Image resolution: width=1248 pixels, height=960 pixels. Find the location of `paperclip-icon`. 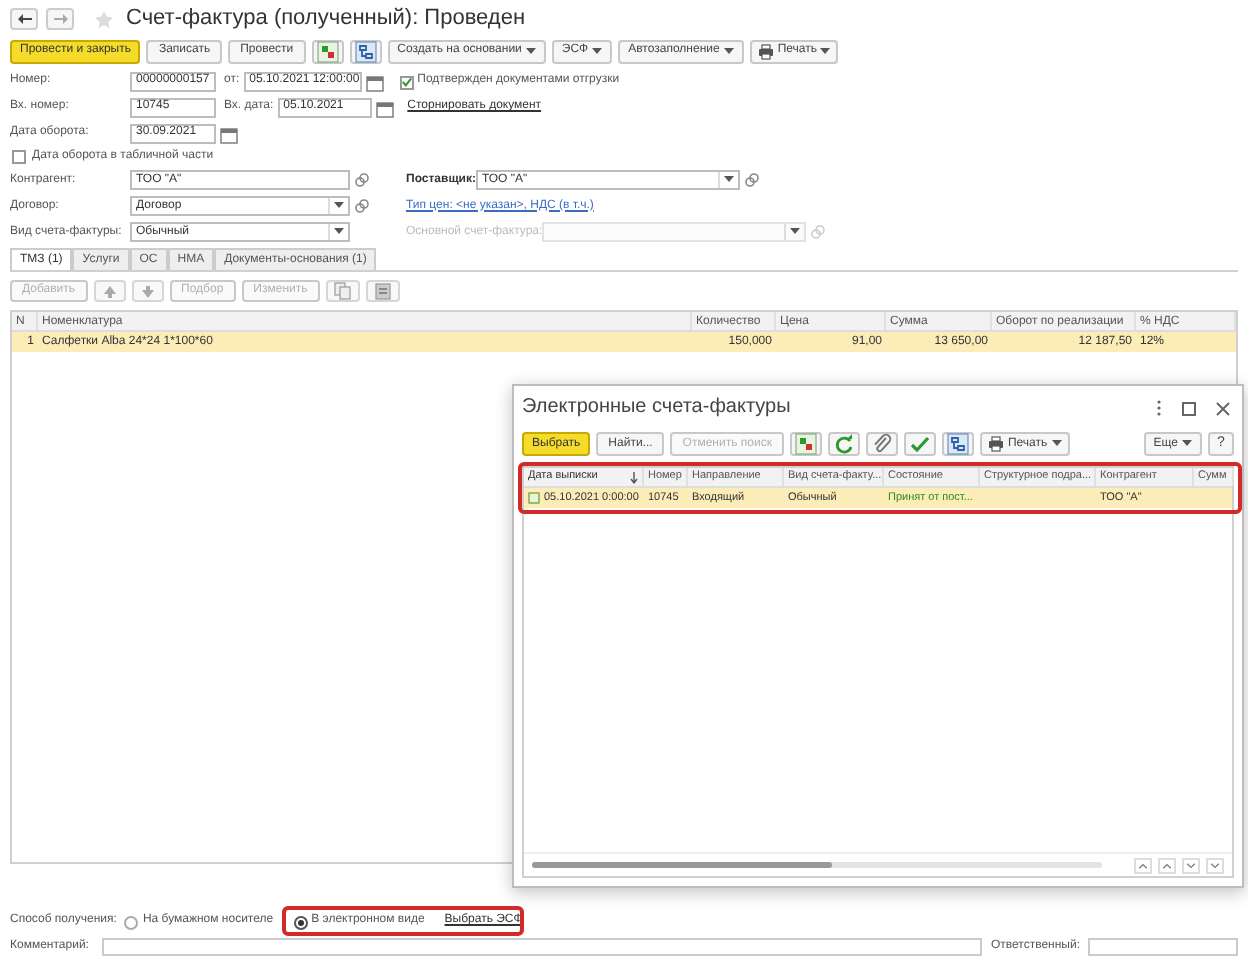

paperclip-icon is located at coordinates (881, 444).